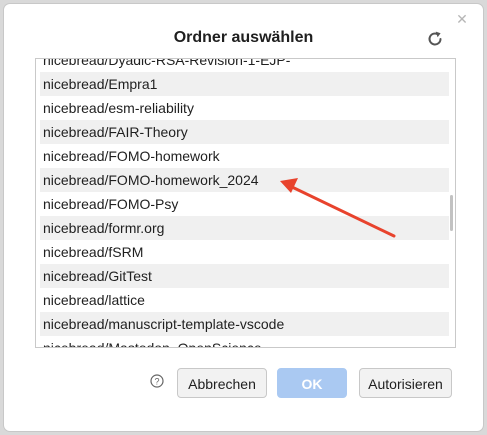  What do you see at coordinates (312, 383) in the screenshot?
I see `ok-button: OK` at bounding box center [312, 383].